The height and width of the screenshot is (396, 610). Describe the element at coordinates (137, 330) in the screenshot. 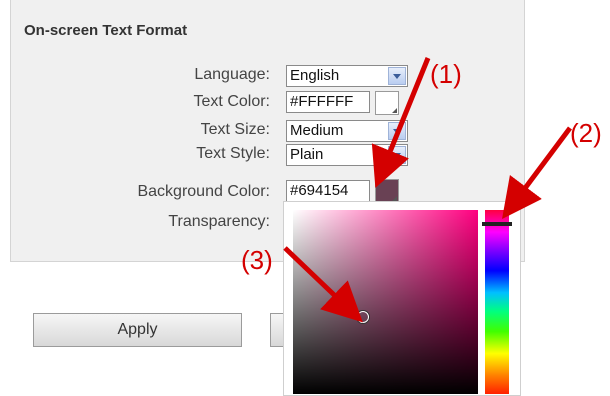

I see `apply-button: Apply` at that location.